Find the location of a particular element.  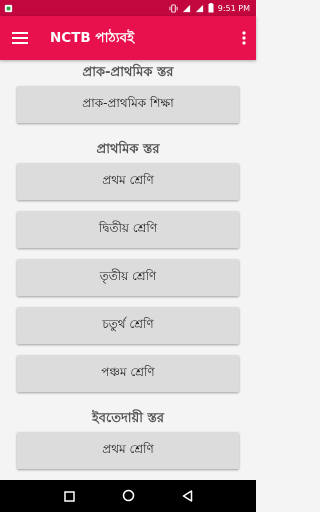

status-time: 9:51 PM is located at coordinates (233, 8).